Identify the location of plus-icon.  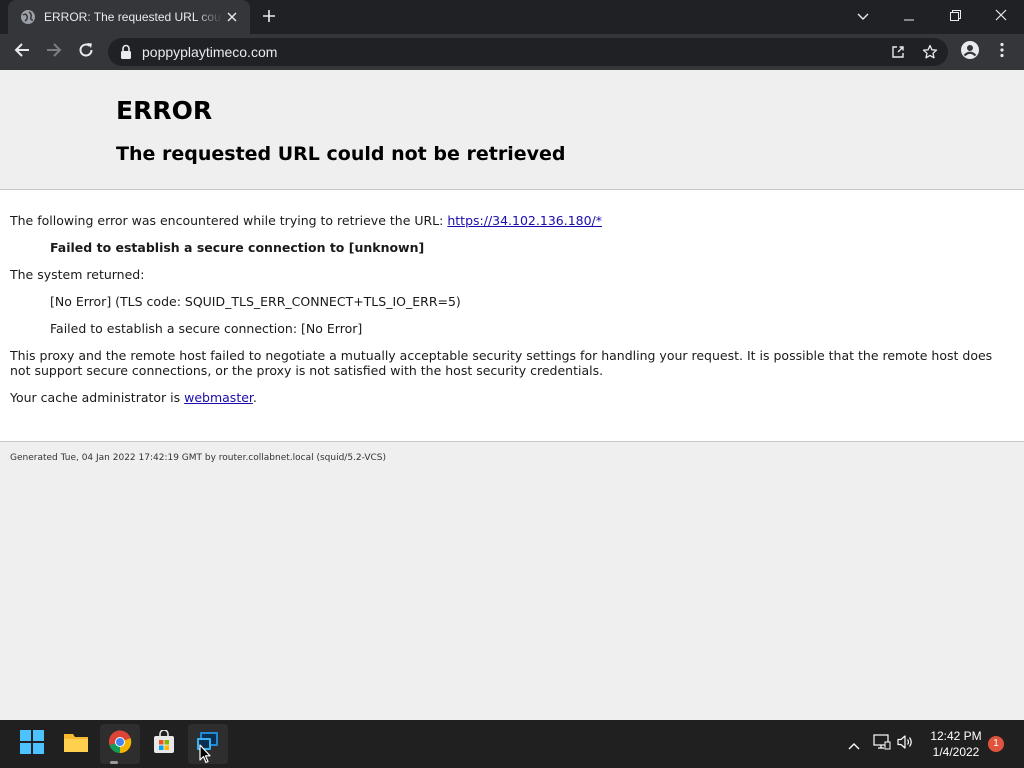
(269, 17).